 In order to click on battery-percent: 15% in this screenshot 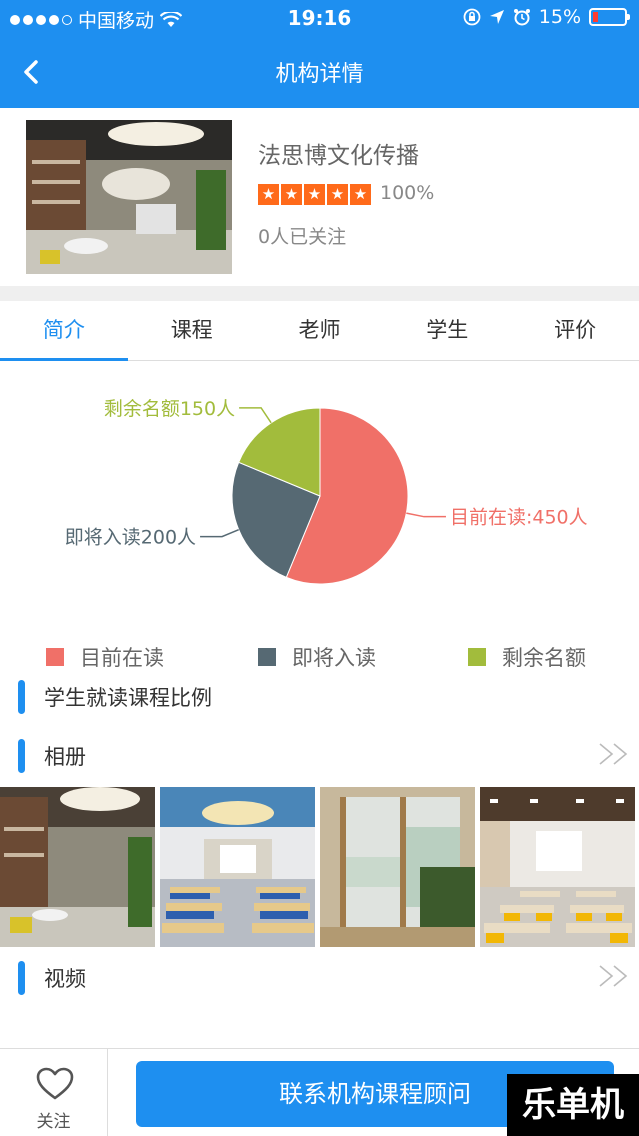, I will do `click(559, 17)`.